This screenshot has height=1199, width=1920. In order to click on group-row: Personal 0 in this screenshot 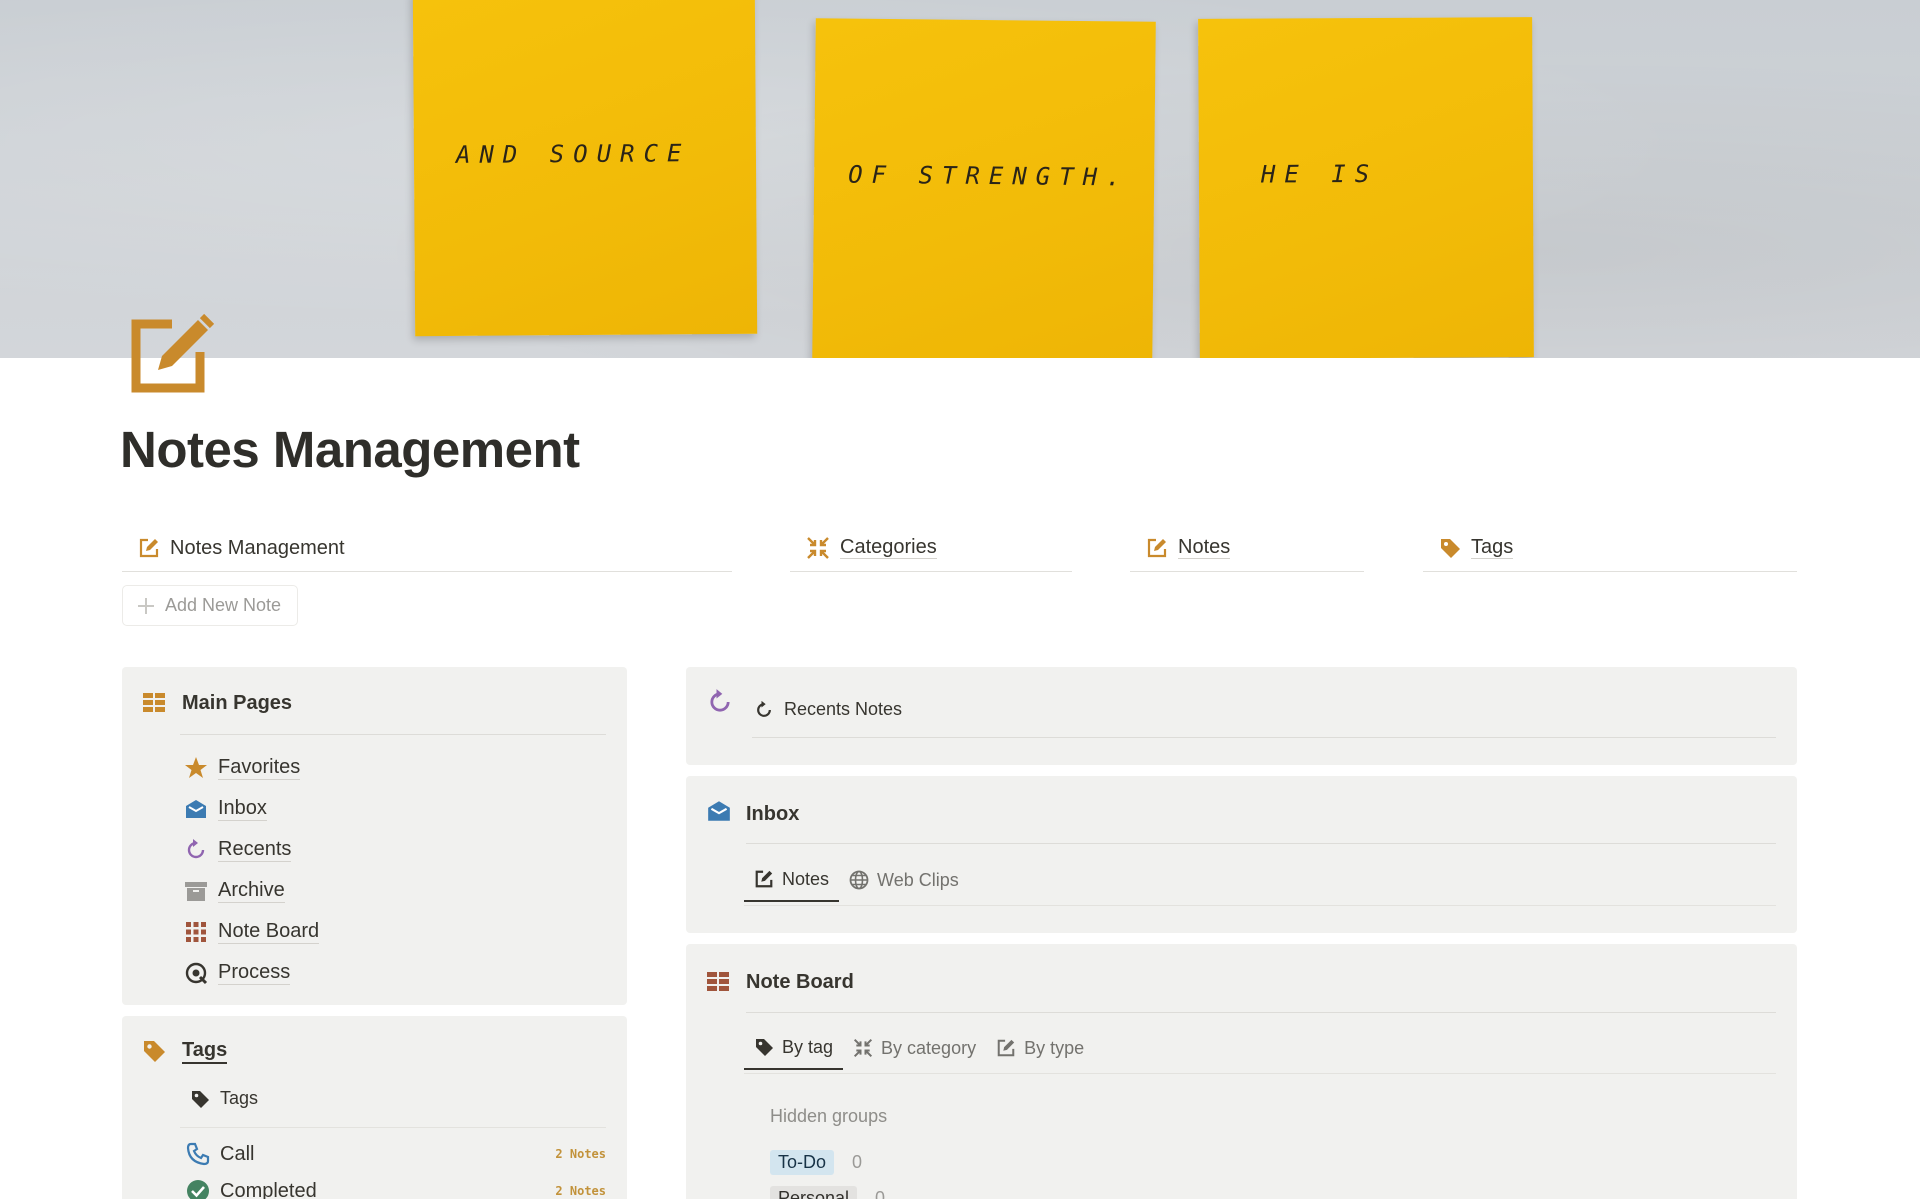, I will do `click(827, 1192)`.